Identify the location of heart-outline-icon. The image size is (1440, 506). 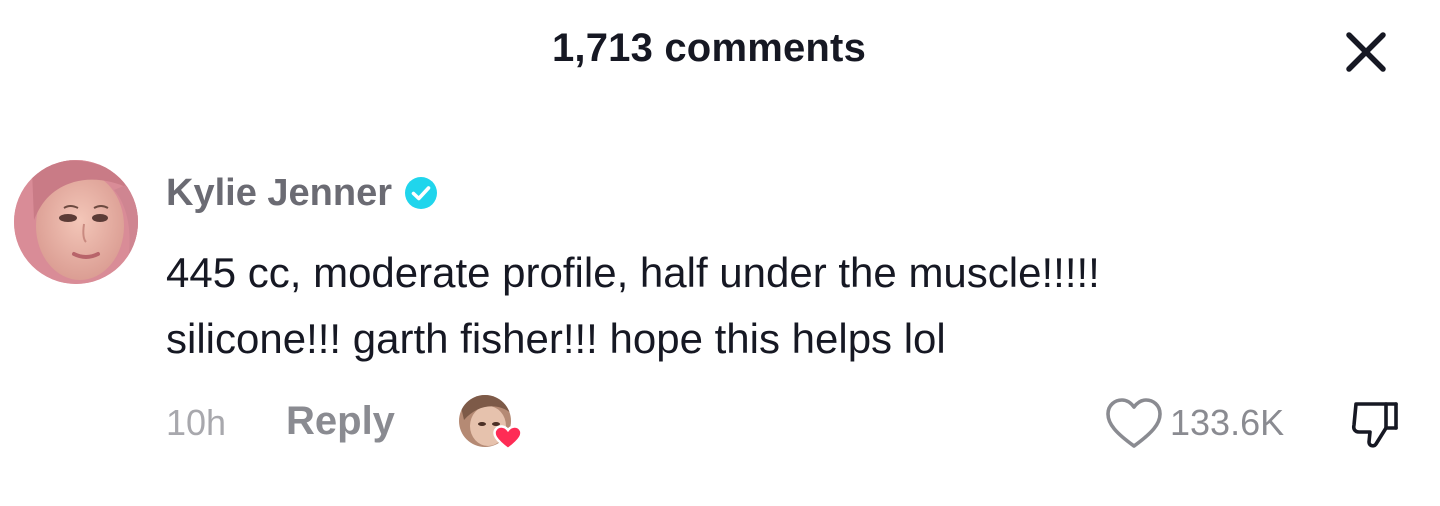
(1134, 423).